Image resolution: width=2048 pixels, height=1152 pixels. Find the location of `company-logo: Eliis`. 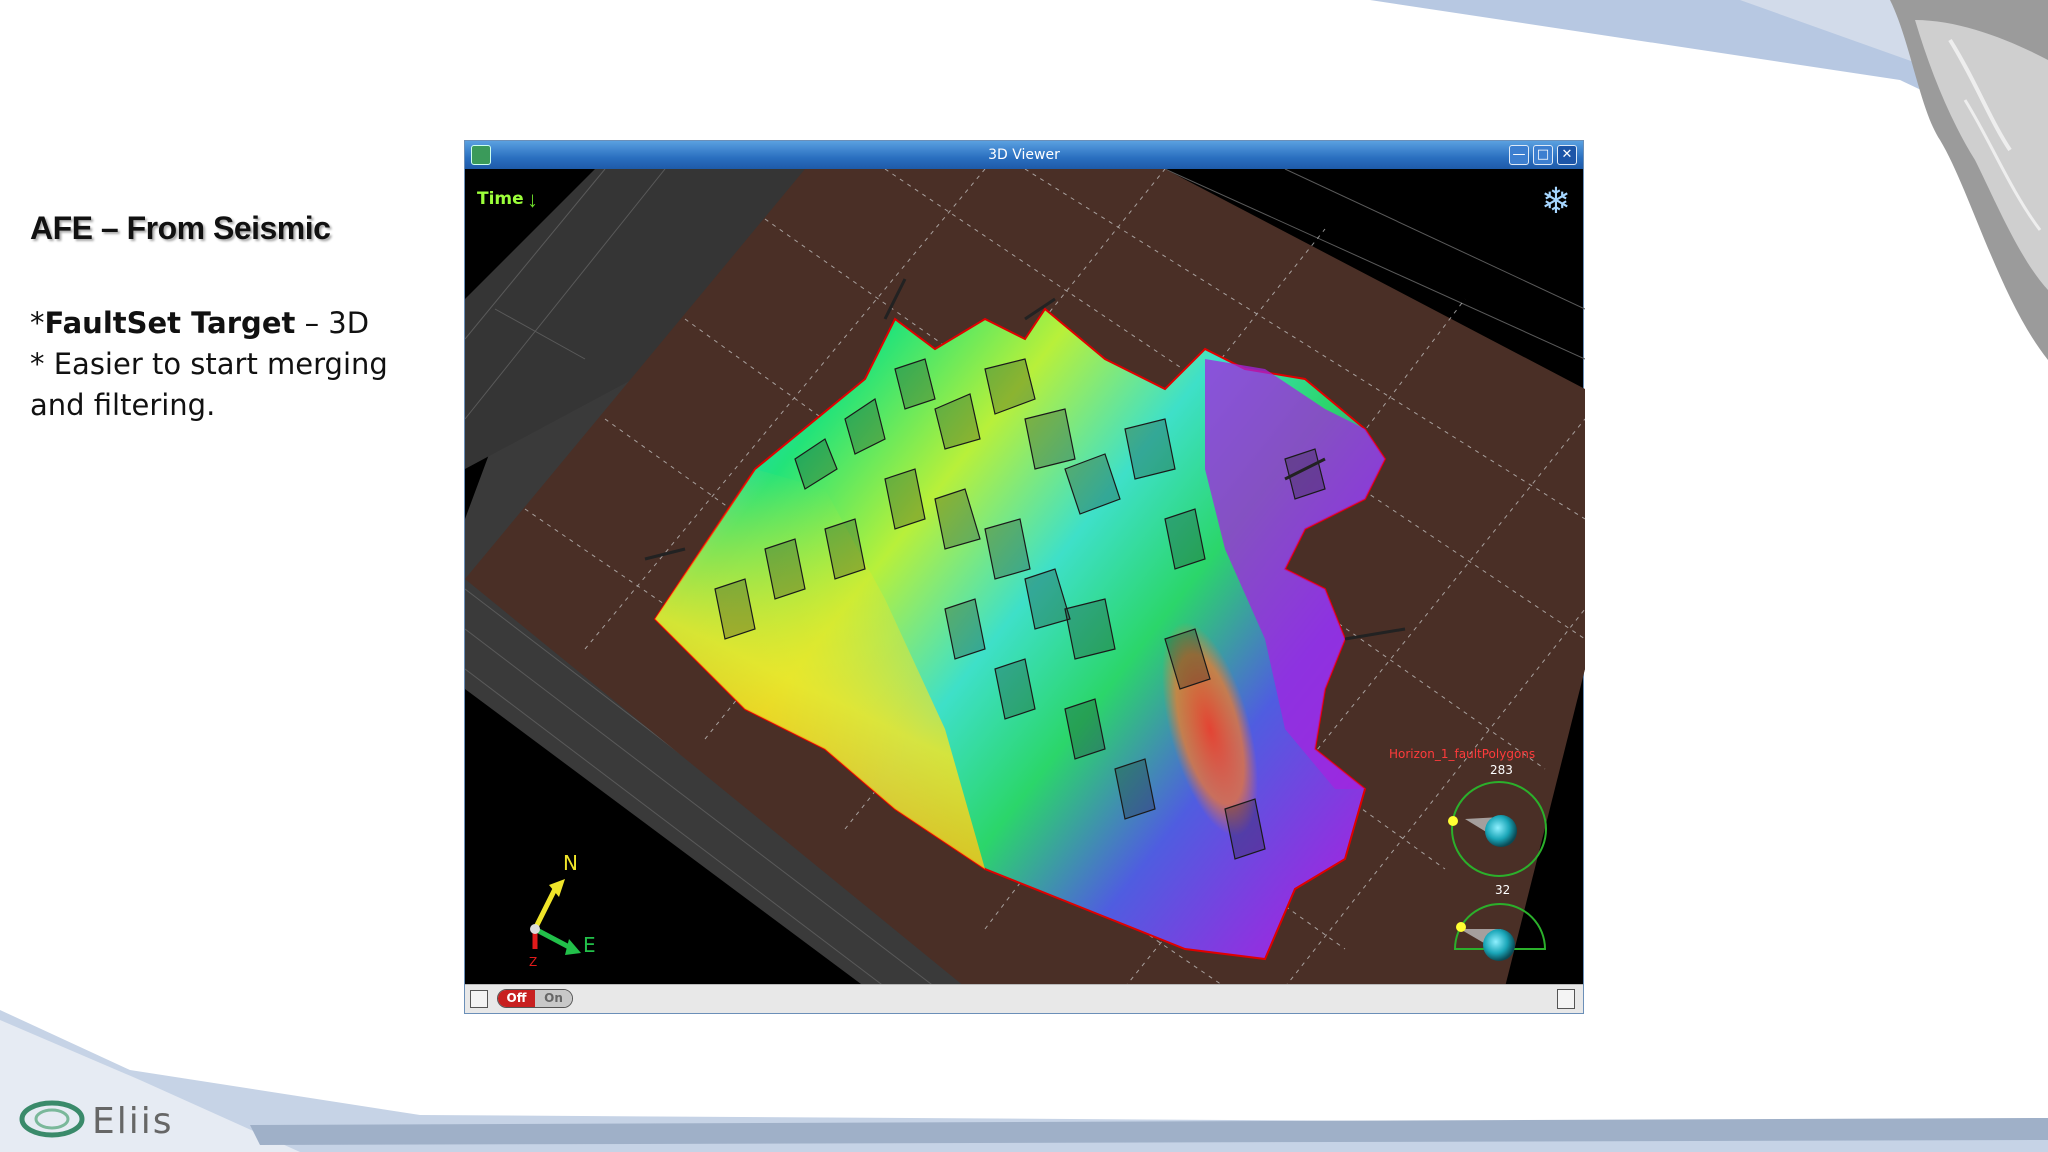

company-logo: Eliis is located at coordinates (98, 1119).